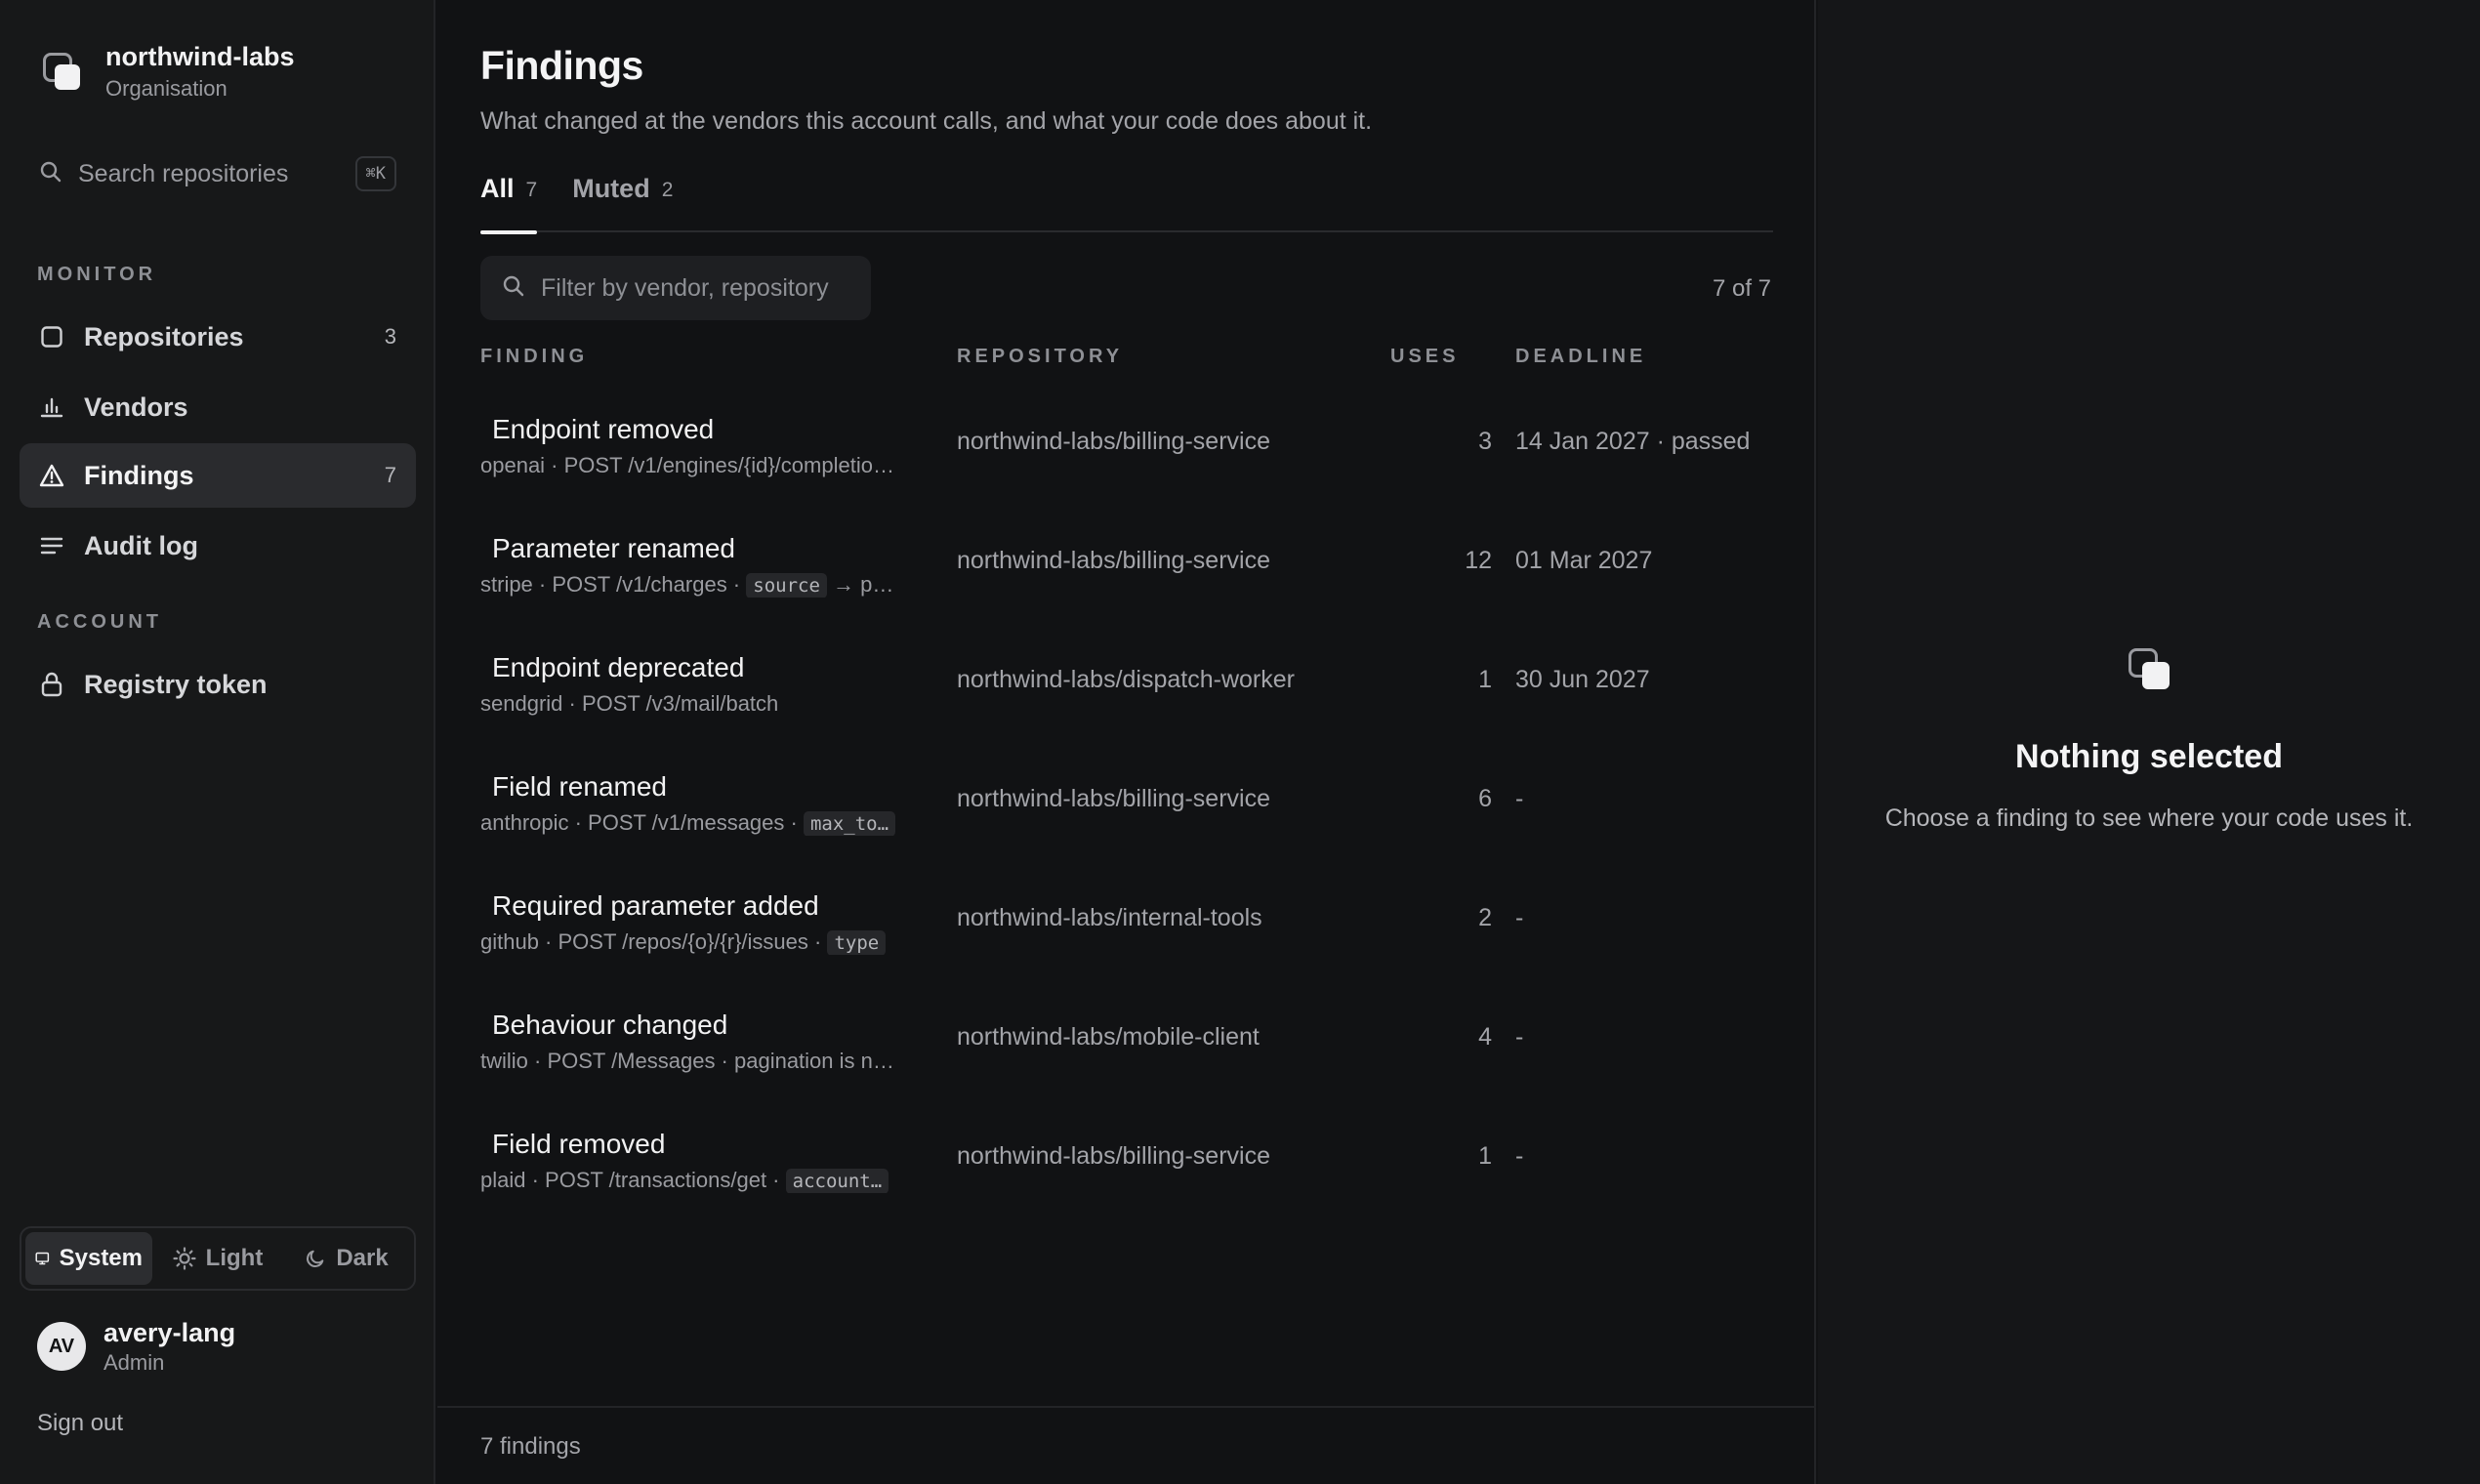 The width and height of the screenshot is (2480, 1484). What do you see at coordinates (534, 357) in the screenshot?
I see `column-header-finding: FINDING` at bounding box center [534, 357].